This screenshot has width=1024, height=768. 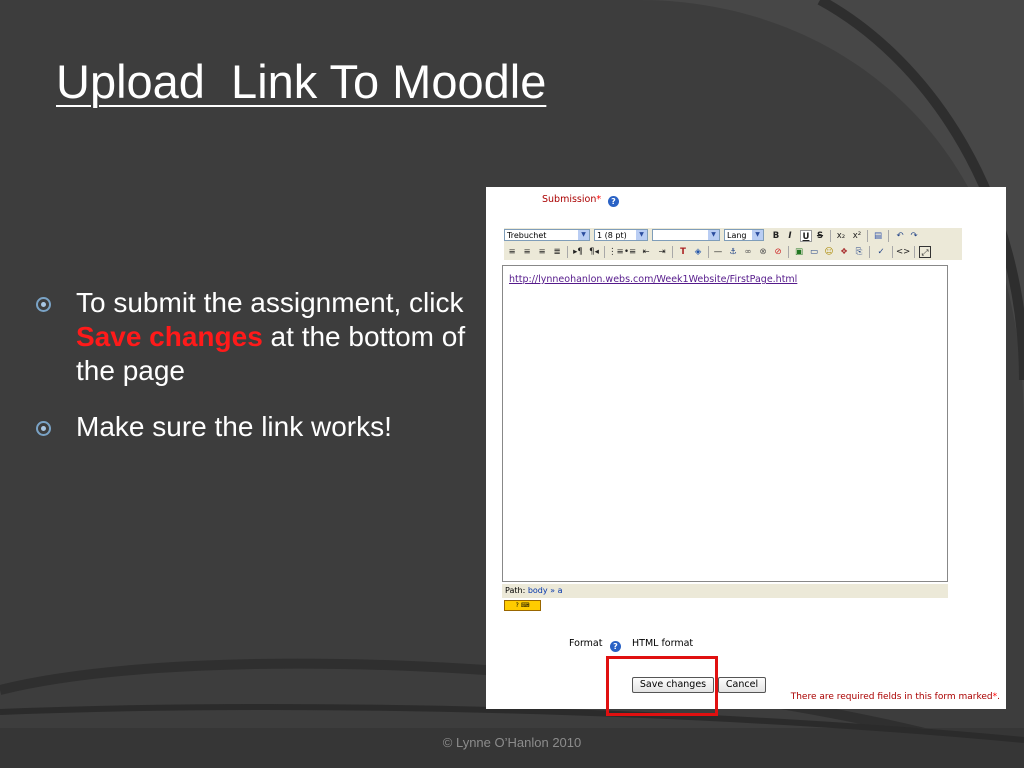 What do you see at coordinates (234, 426) in the screenshot?
I see `bullet-text: Make sure the link works!` at bounding box center [234, 426].